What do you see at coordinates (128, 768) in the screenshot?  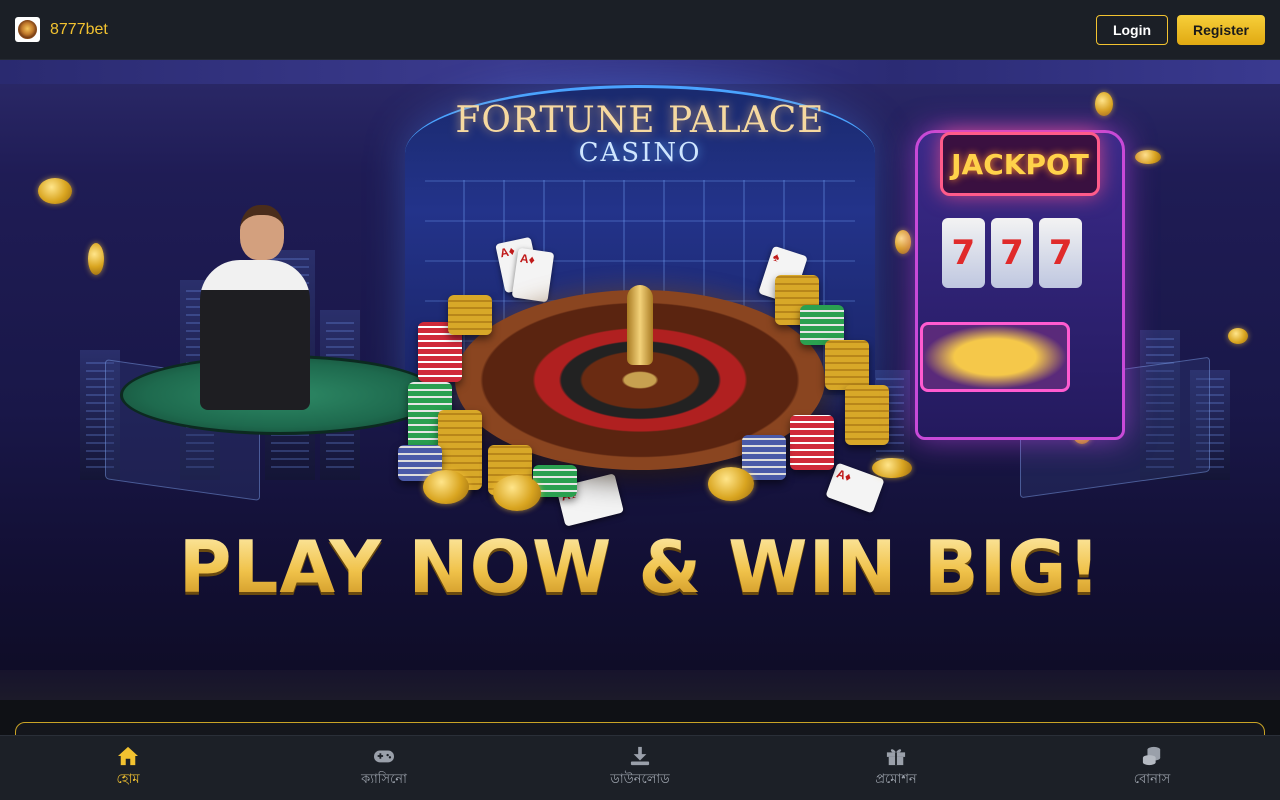 I see `nav-item-home: হোম` at bounding box center [128, 768].